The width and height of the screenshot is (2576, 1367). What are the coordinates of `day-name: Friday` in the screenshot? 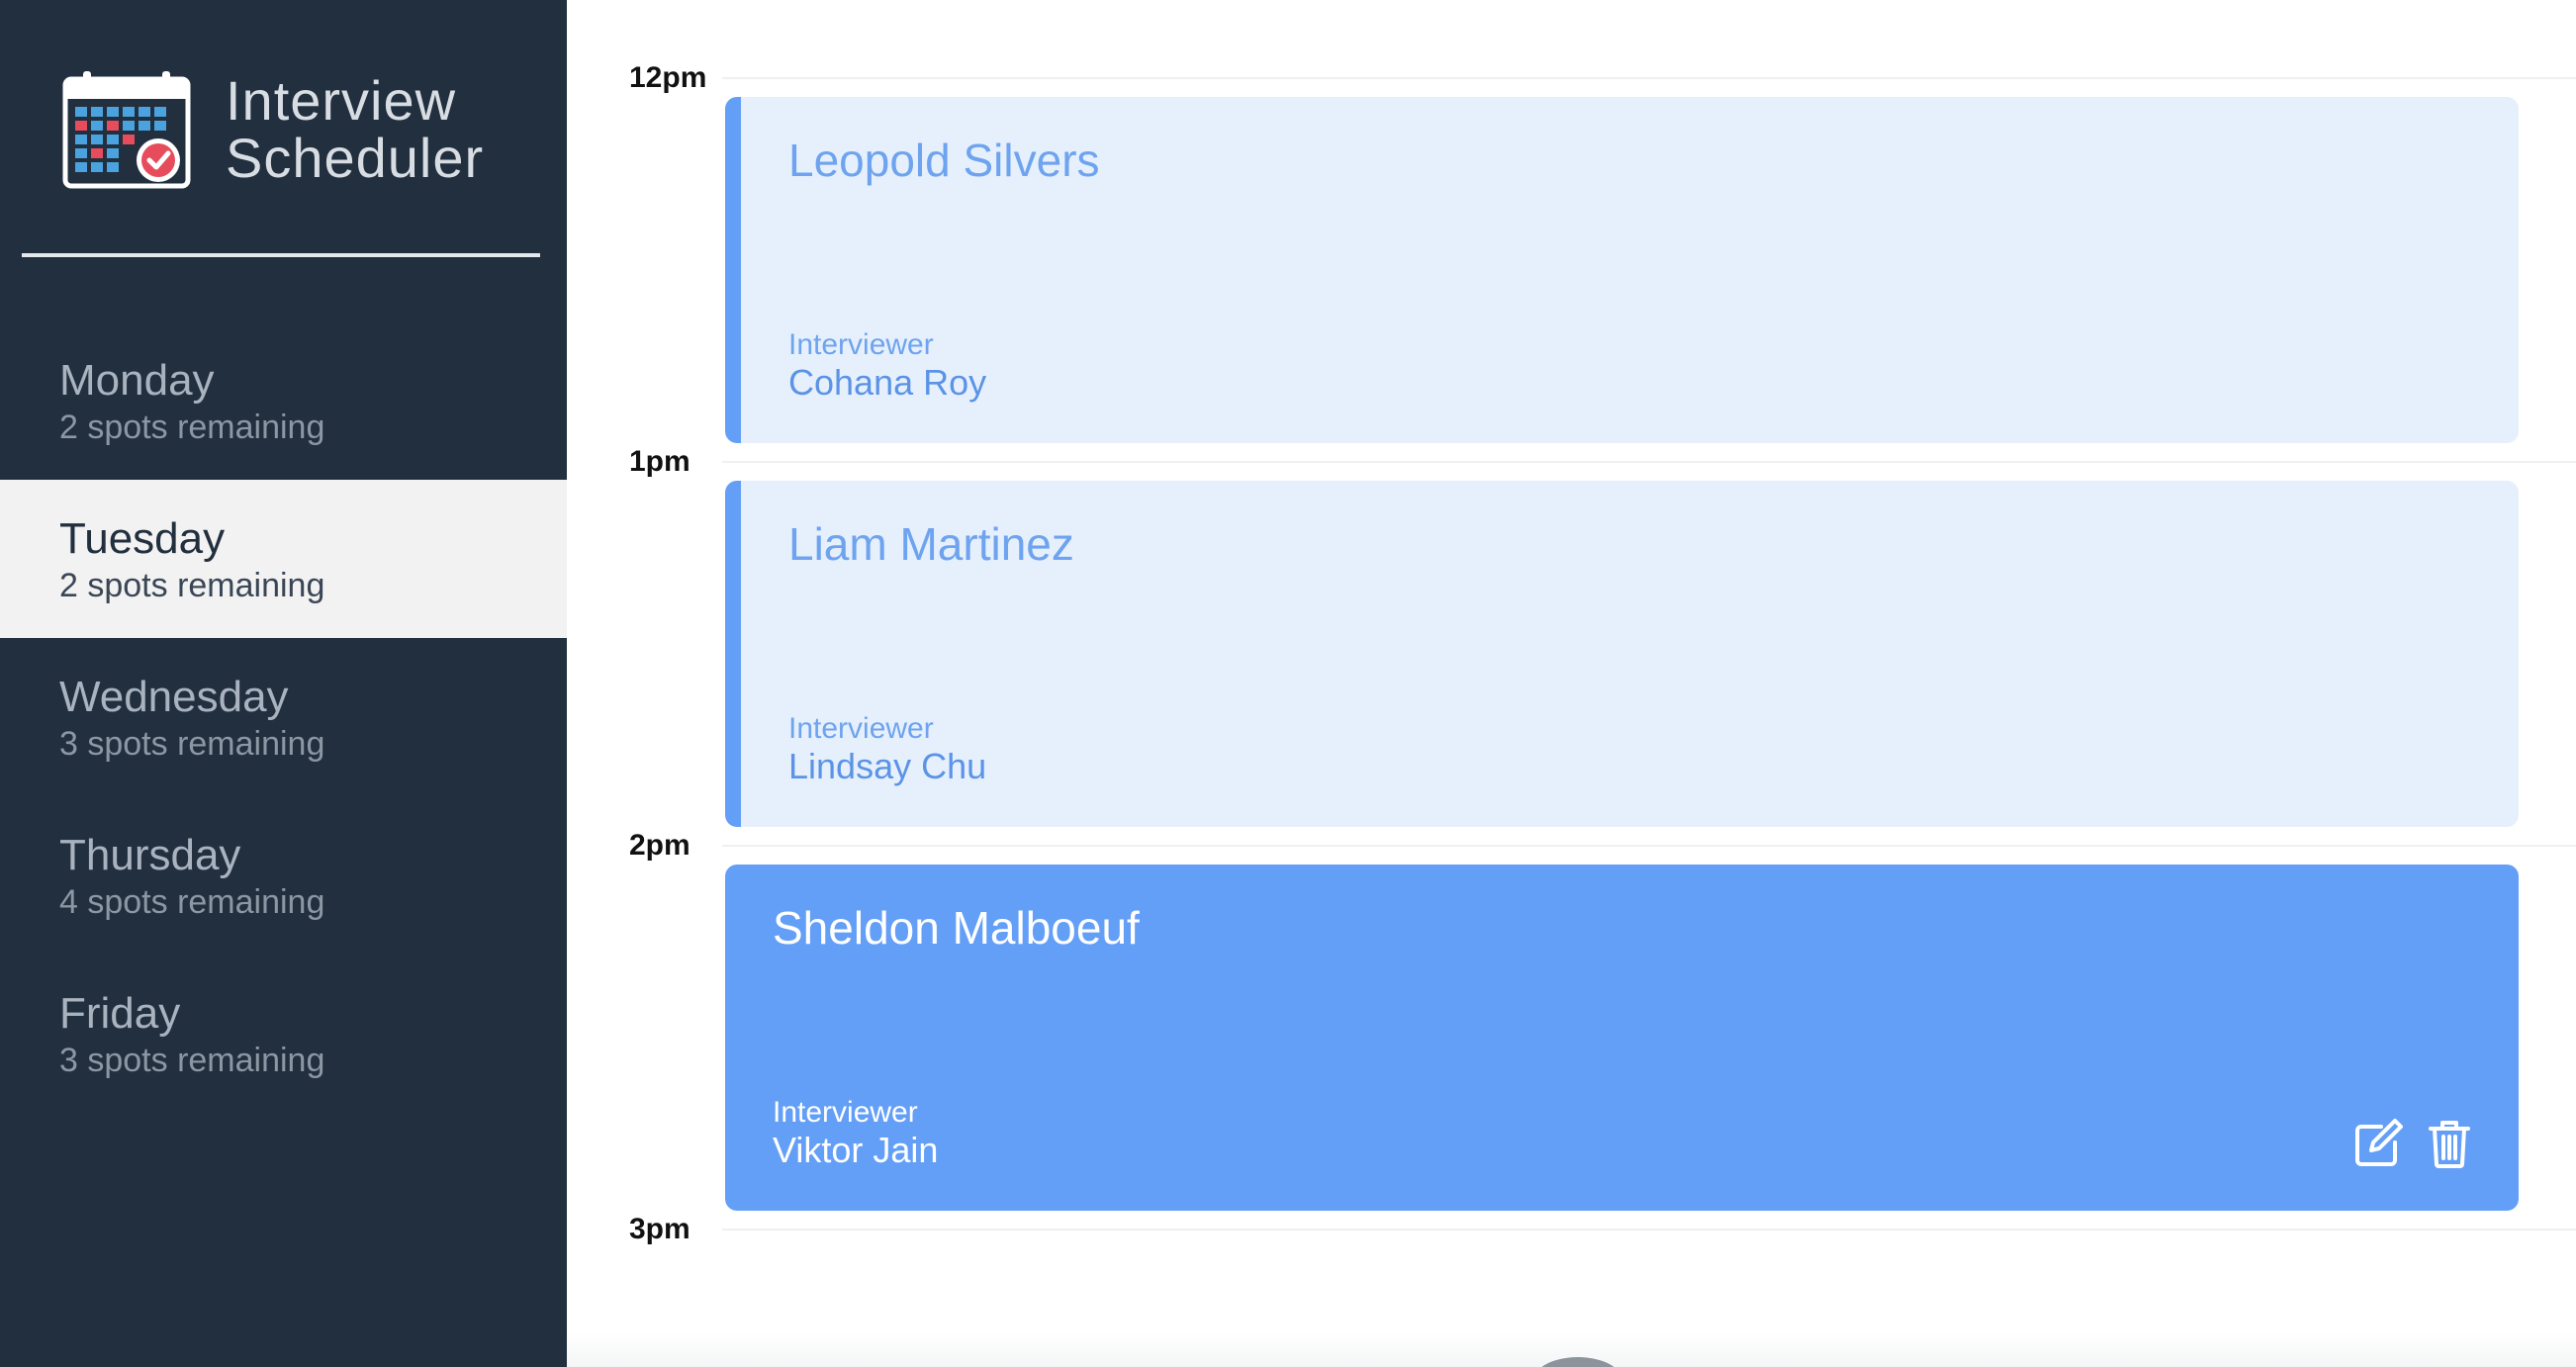 It's located at (120, 1014).